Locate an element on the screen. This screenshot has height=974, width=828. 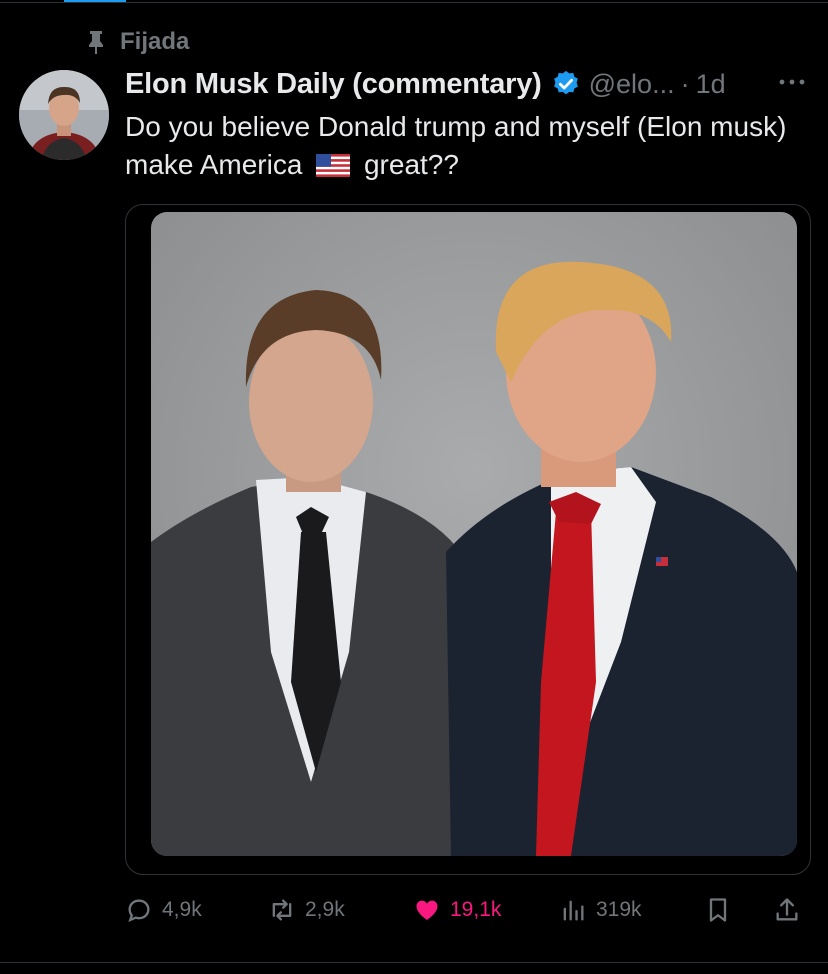
more-options-icon is located at coordinates (792, 82).